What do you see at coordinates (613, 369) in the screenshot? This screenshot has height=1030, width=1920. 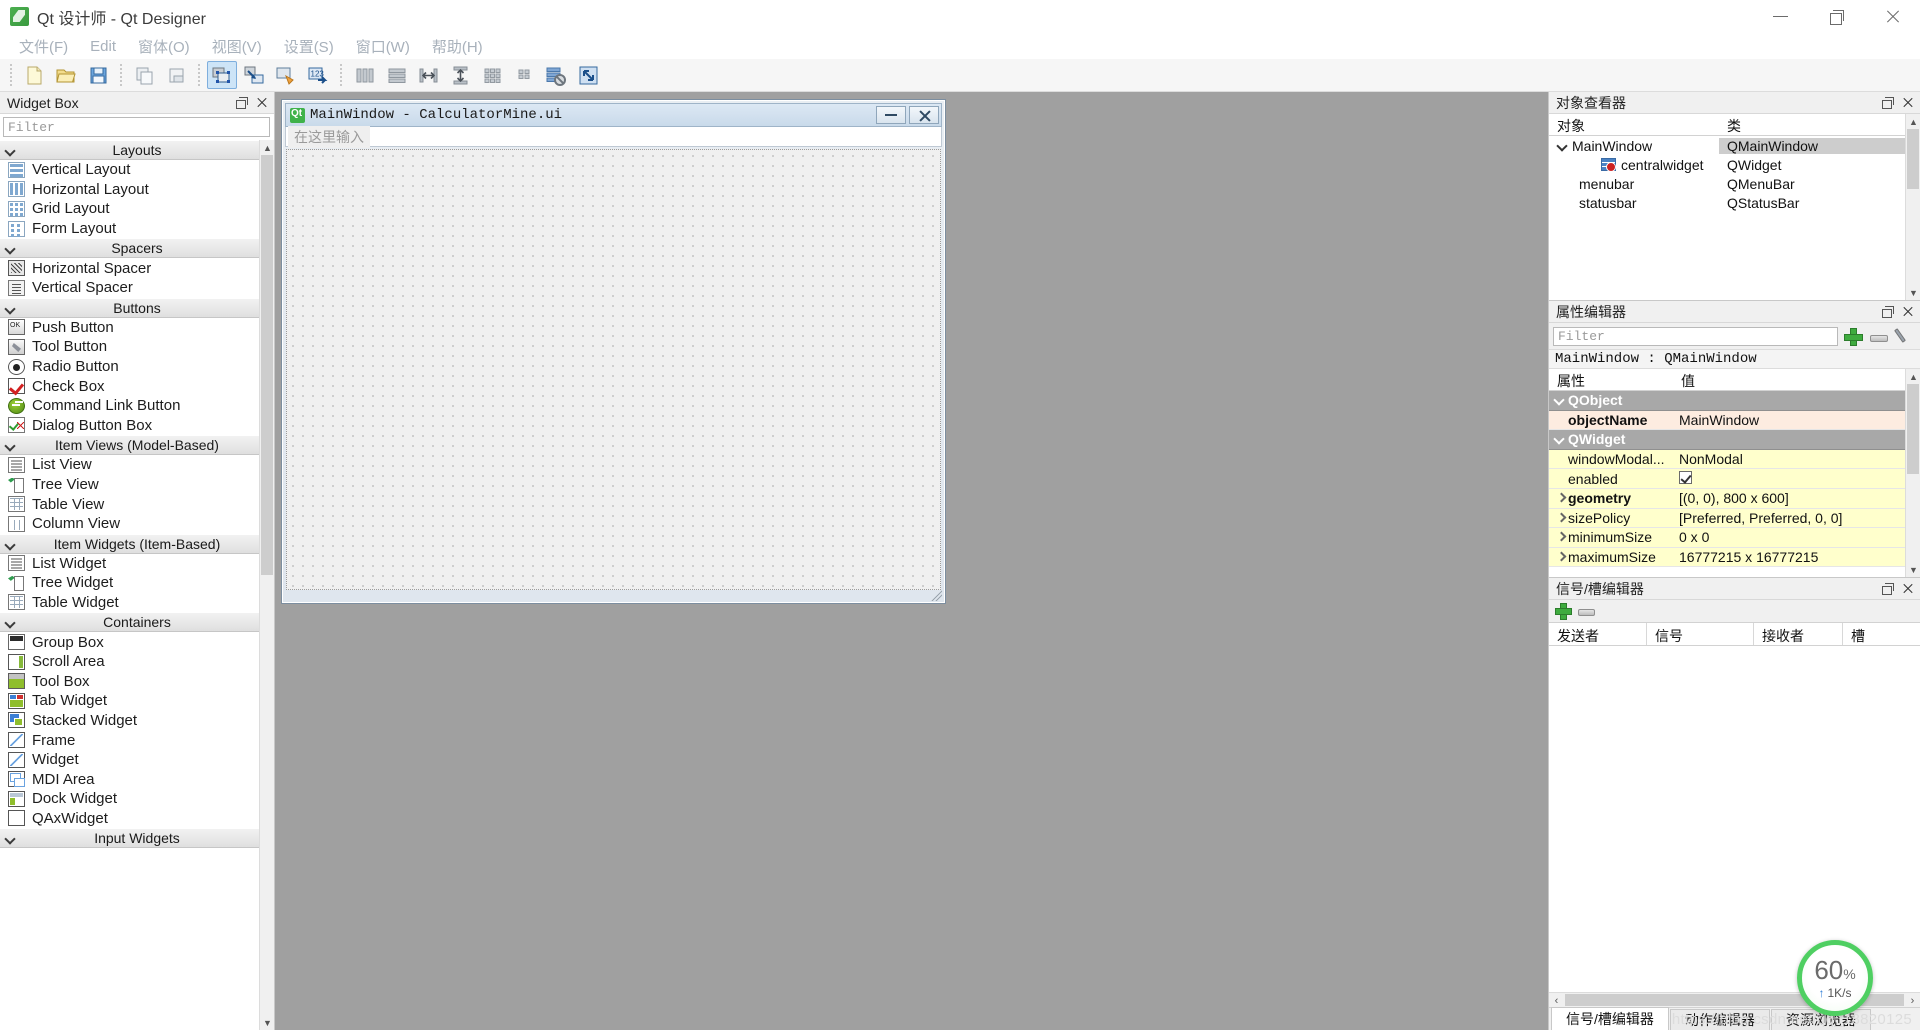 I see `form-central-widget` at bounding box center [613, 369].